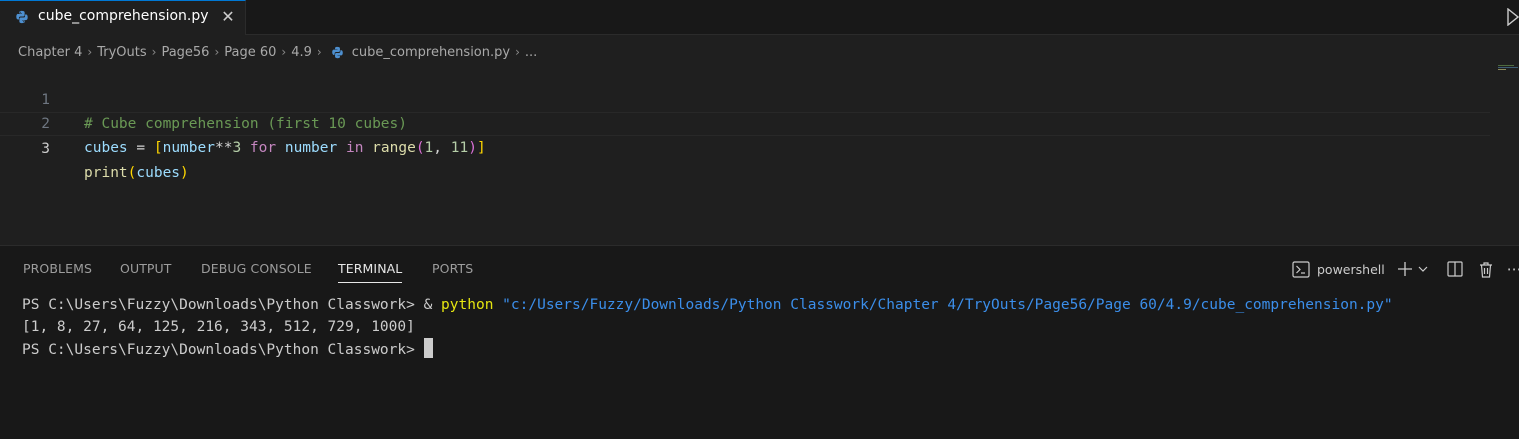 The image size is (1519, 439). What do you see at coordinates (57, 268) in the screenshot?
I see `tab-problems: PROBLEMS` at bounding box center [57, 268].